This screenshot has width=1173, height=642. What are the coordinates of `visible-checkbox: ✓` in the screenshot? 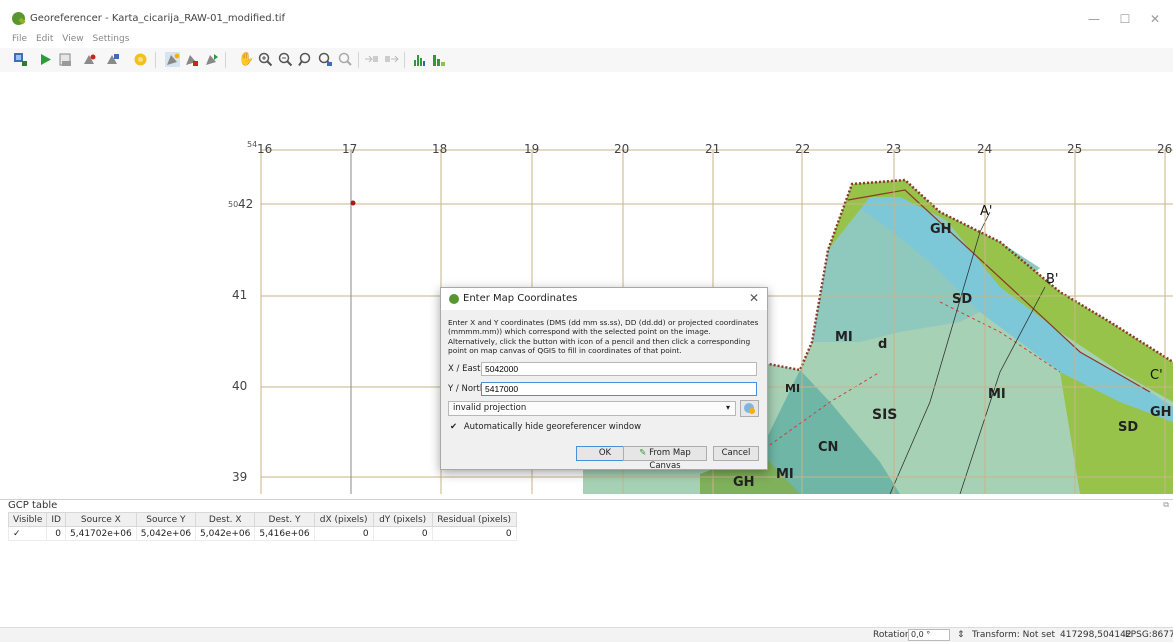 It's located at (27, 533).